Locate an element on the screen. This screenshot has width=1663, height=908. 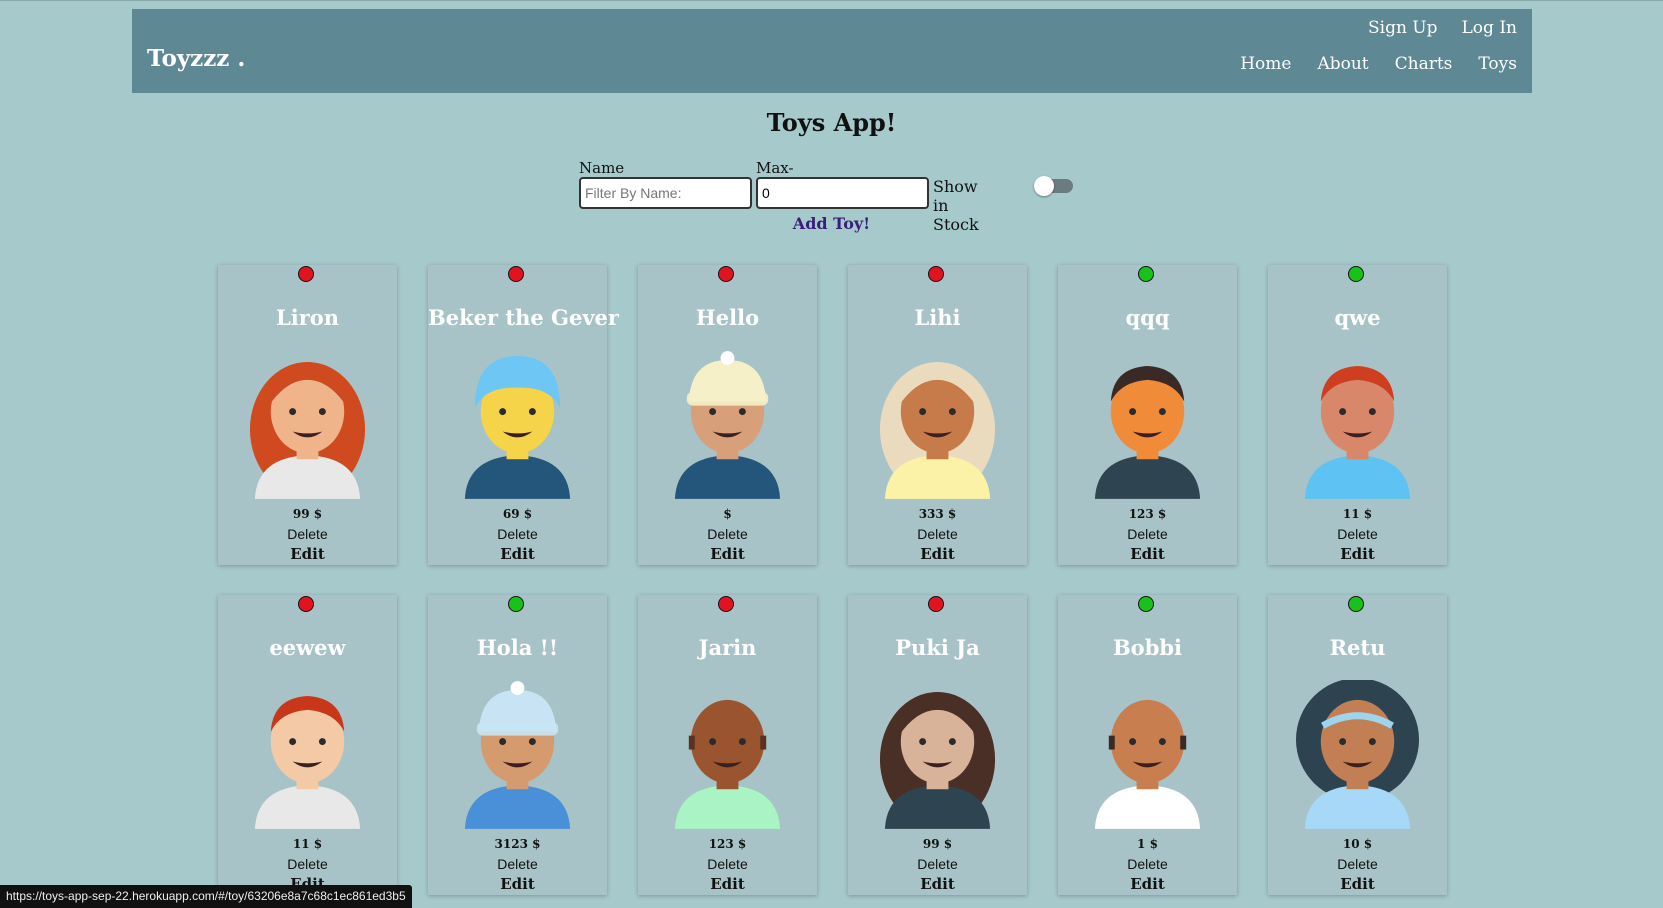
toy-card: Lihi 333 $ Delete Edit is located at coordinates (937, 415).